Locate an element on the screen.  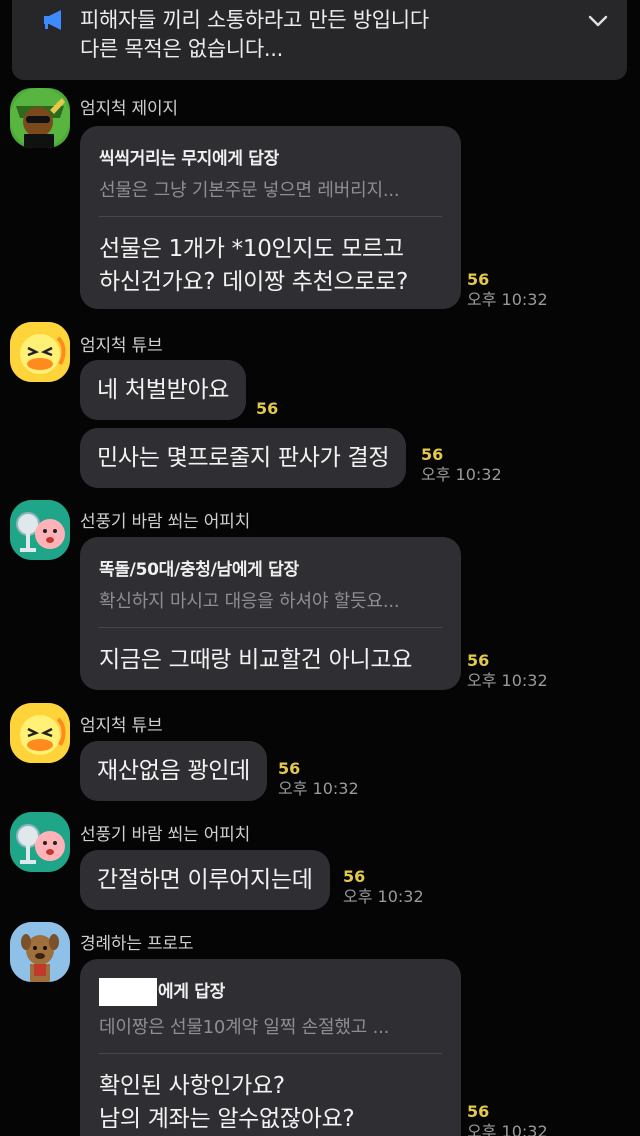
message-bubble: 재산없음 꽝인데 is located at coordinates (174, 771).